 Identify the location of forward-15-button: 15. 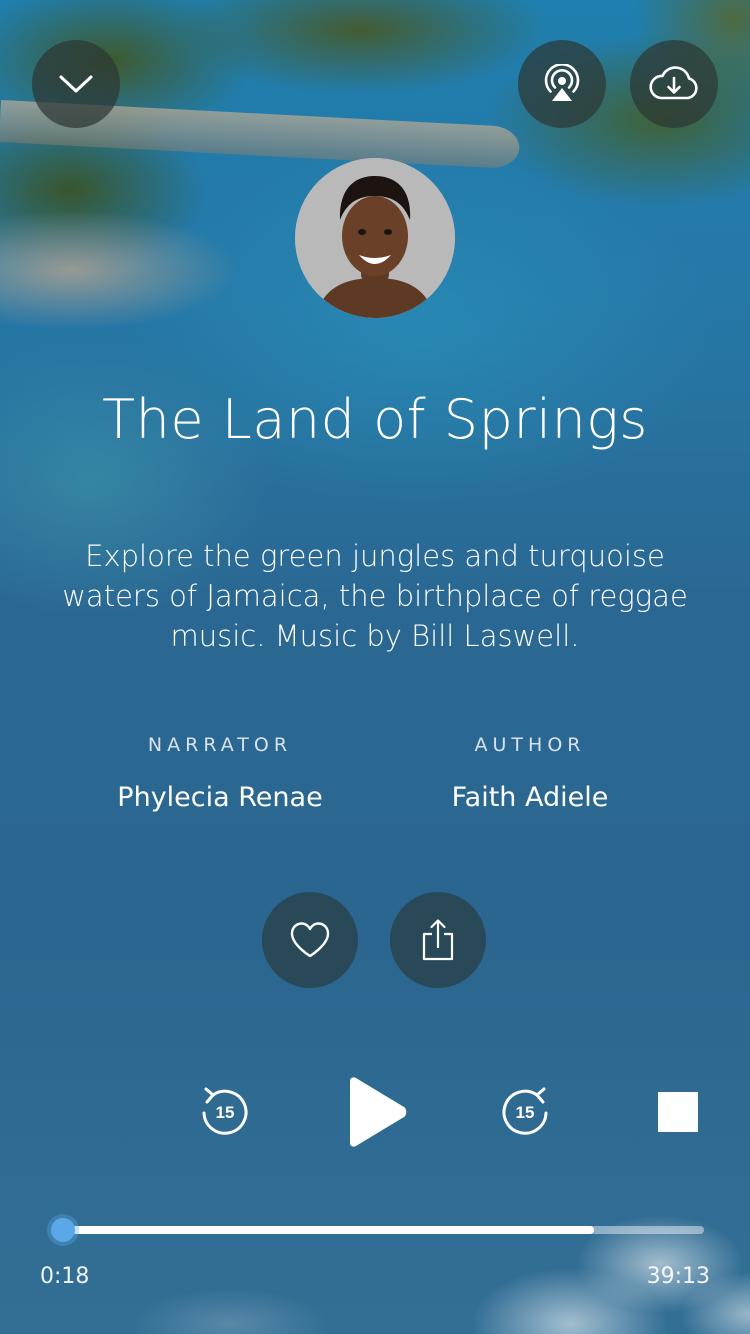
(525, 1113).